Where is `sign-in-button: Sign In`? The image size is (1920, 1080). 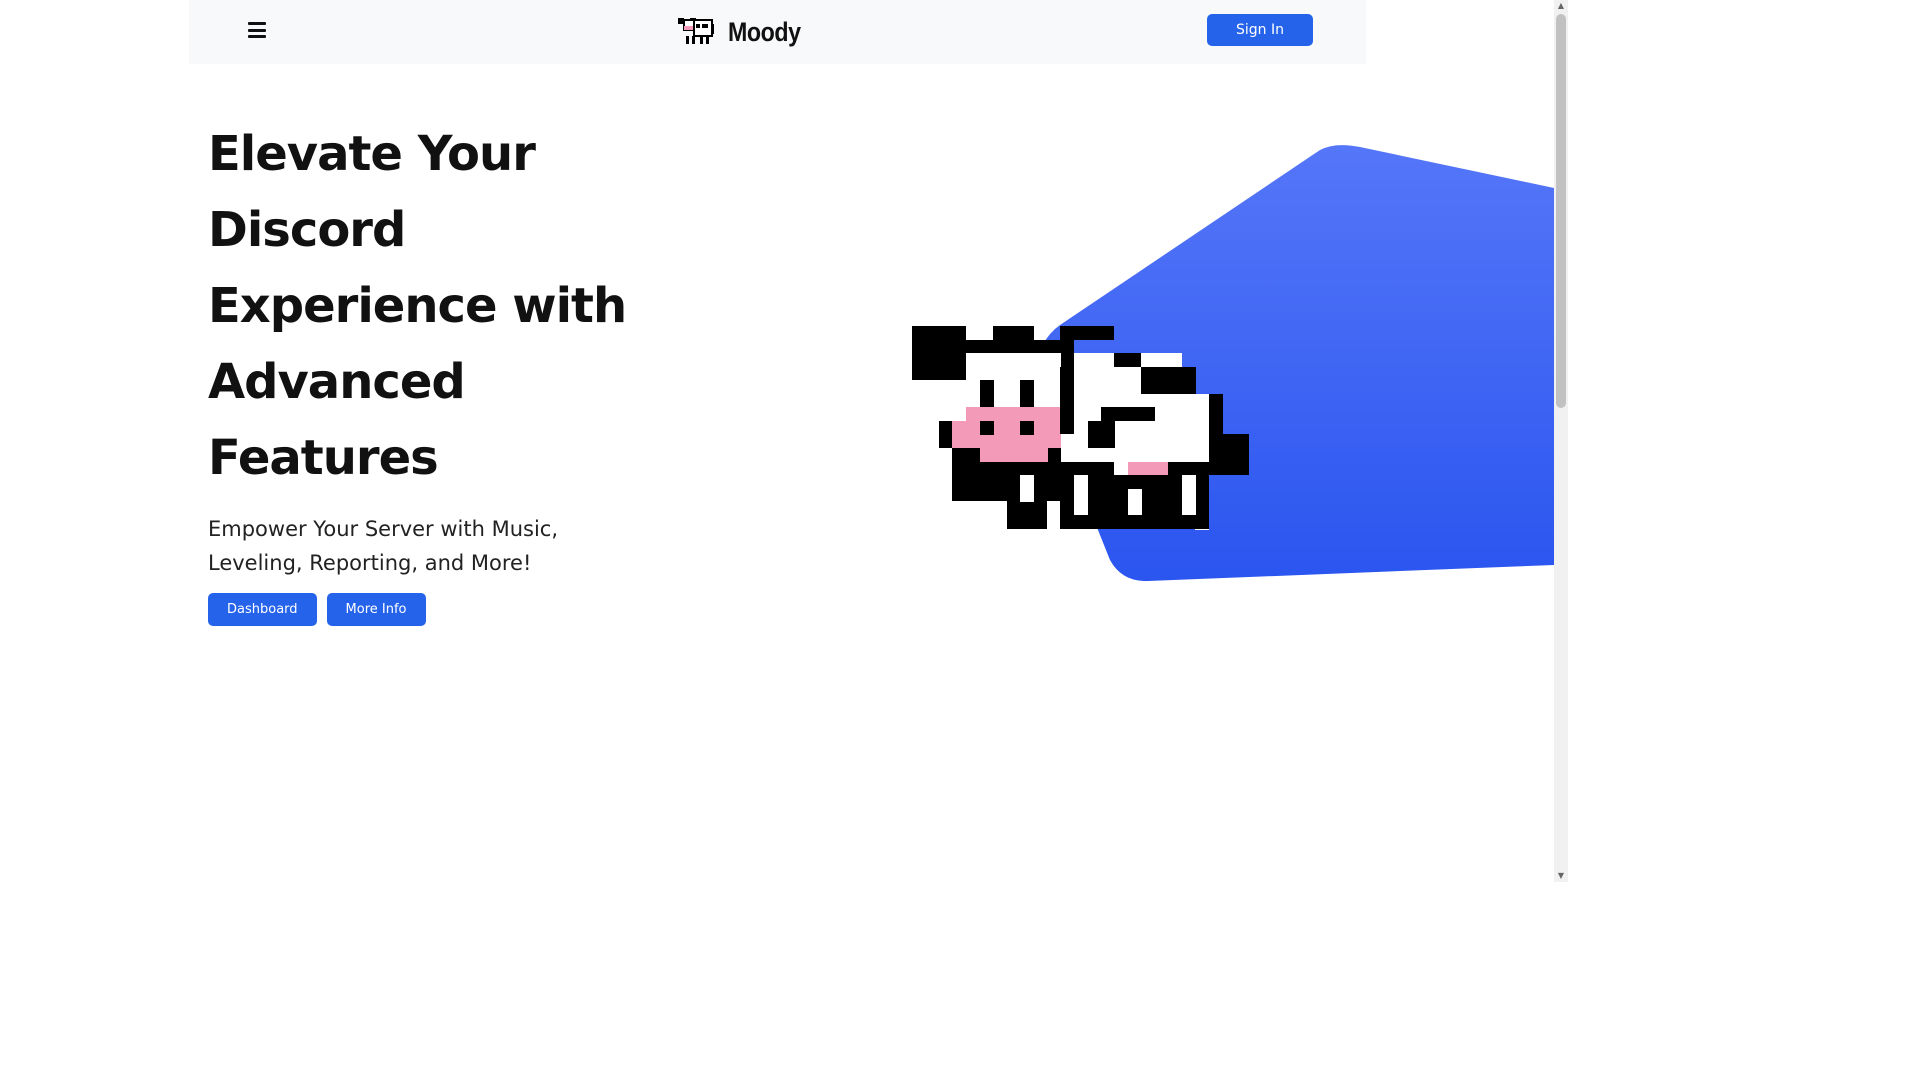 sign-in-button: Sign In is located at coordinates (1260, 30).